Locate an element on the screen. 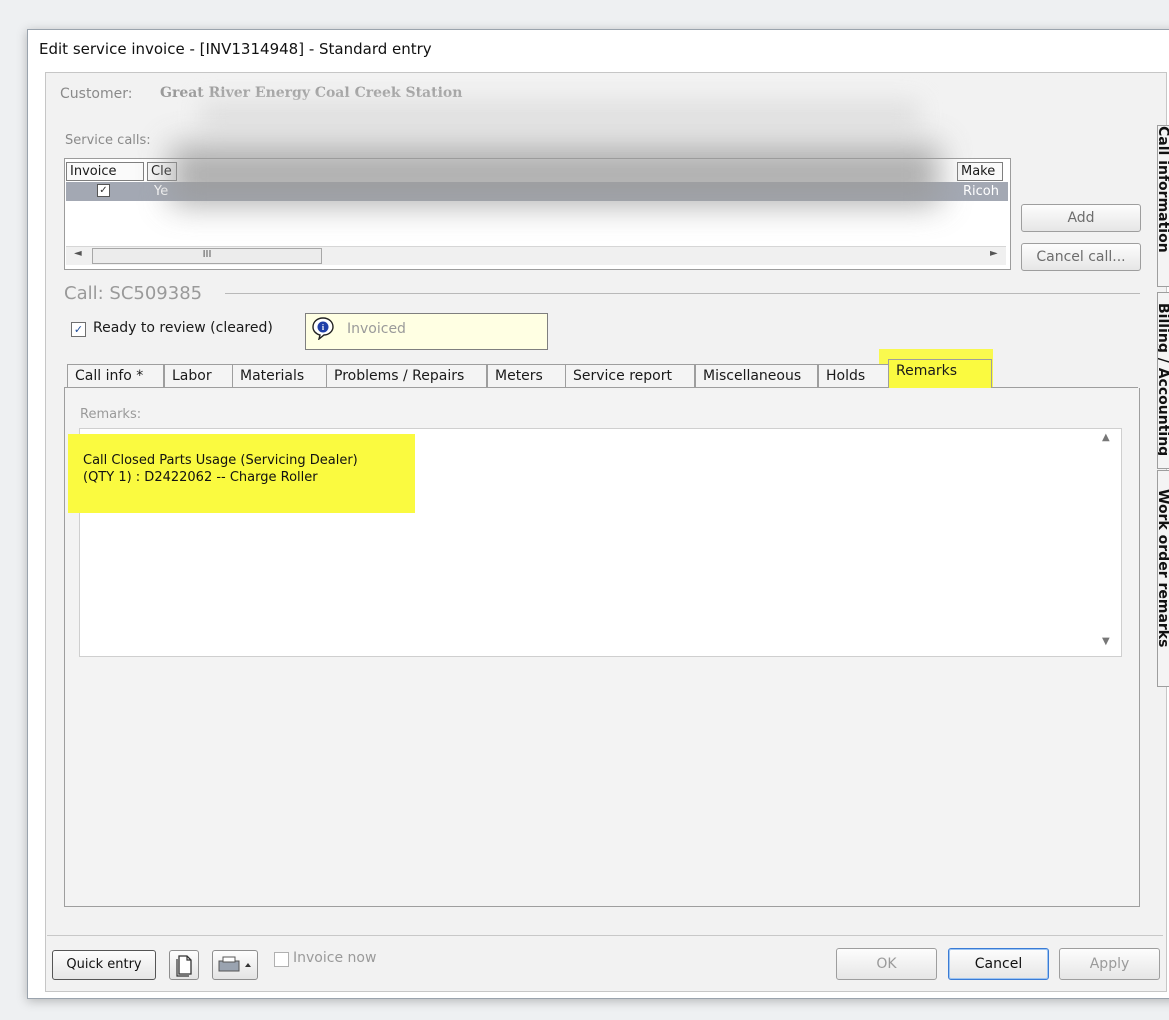 This screenshot has height=1020, width=1169. quick-entry-button: Quick entry is located at coordinates (104, 965).